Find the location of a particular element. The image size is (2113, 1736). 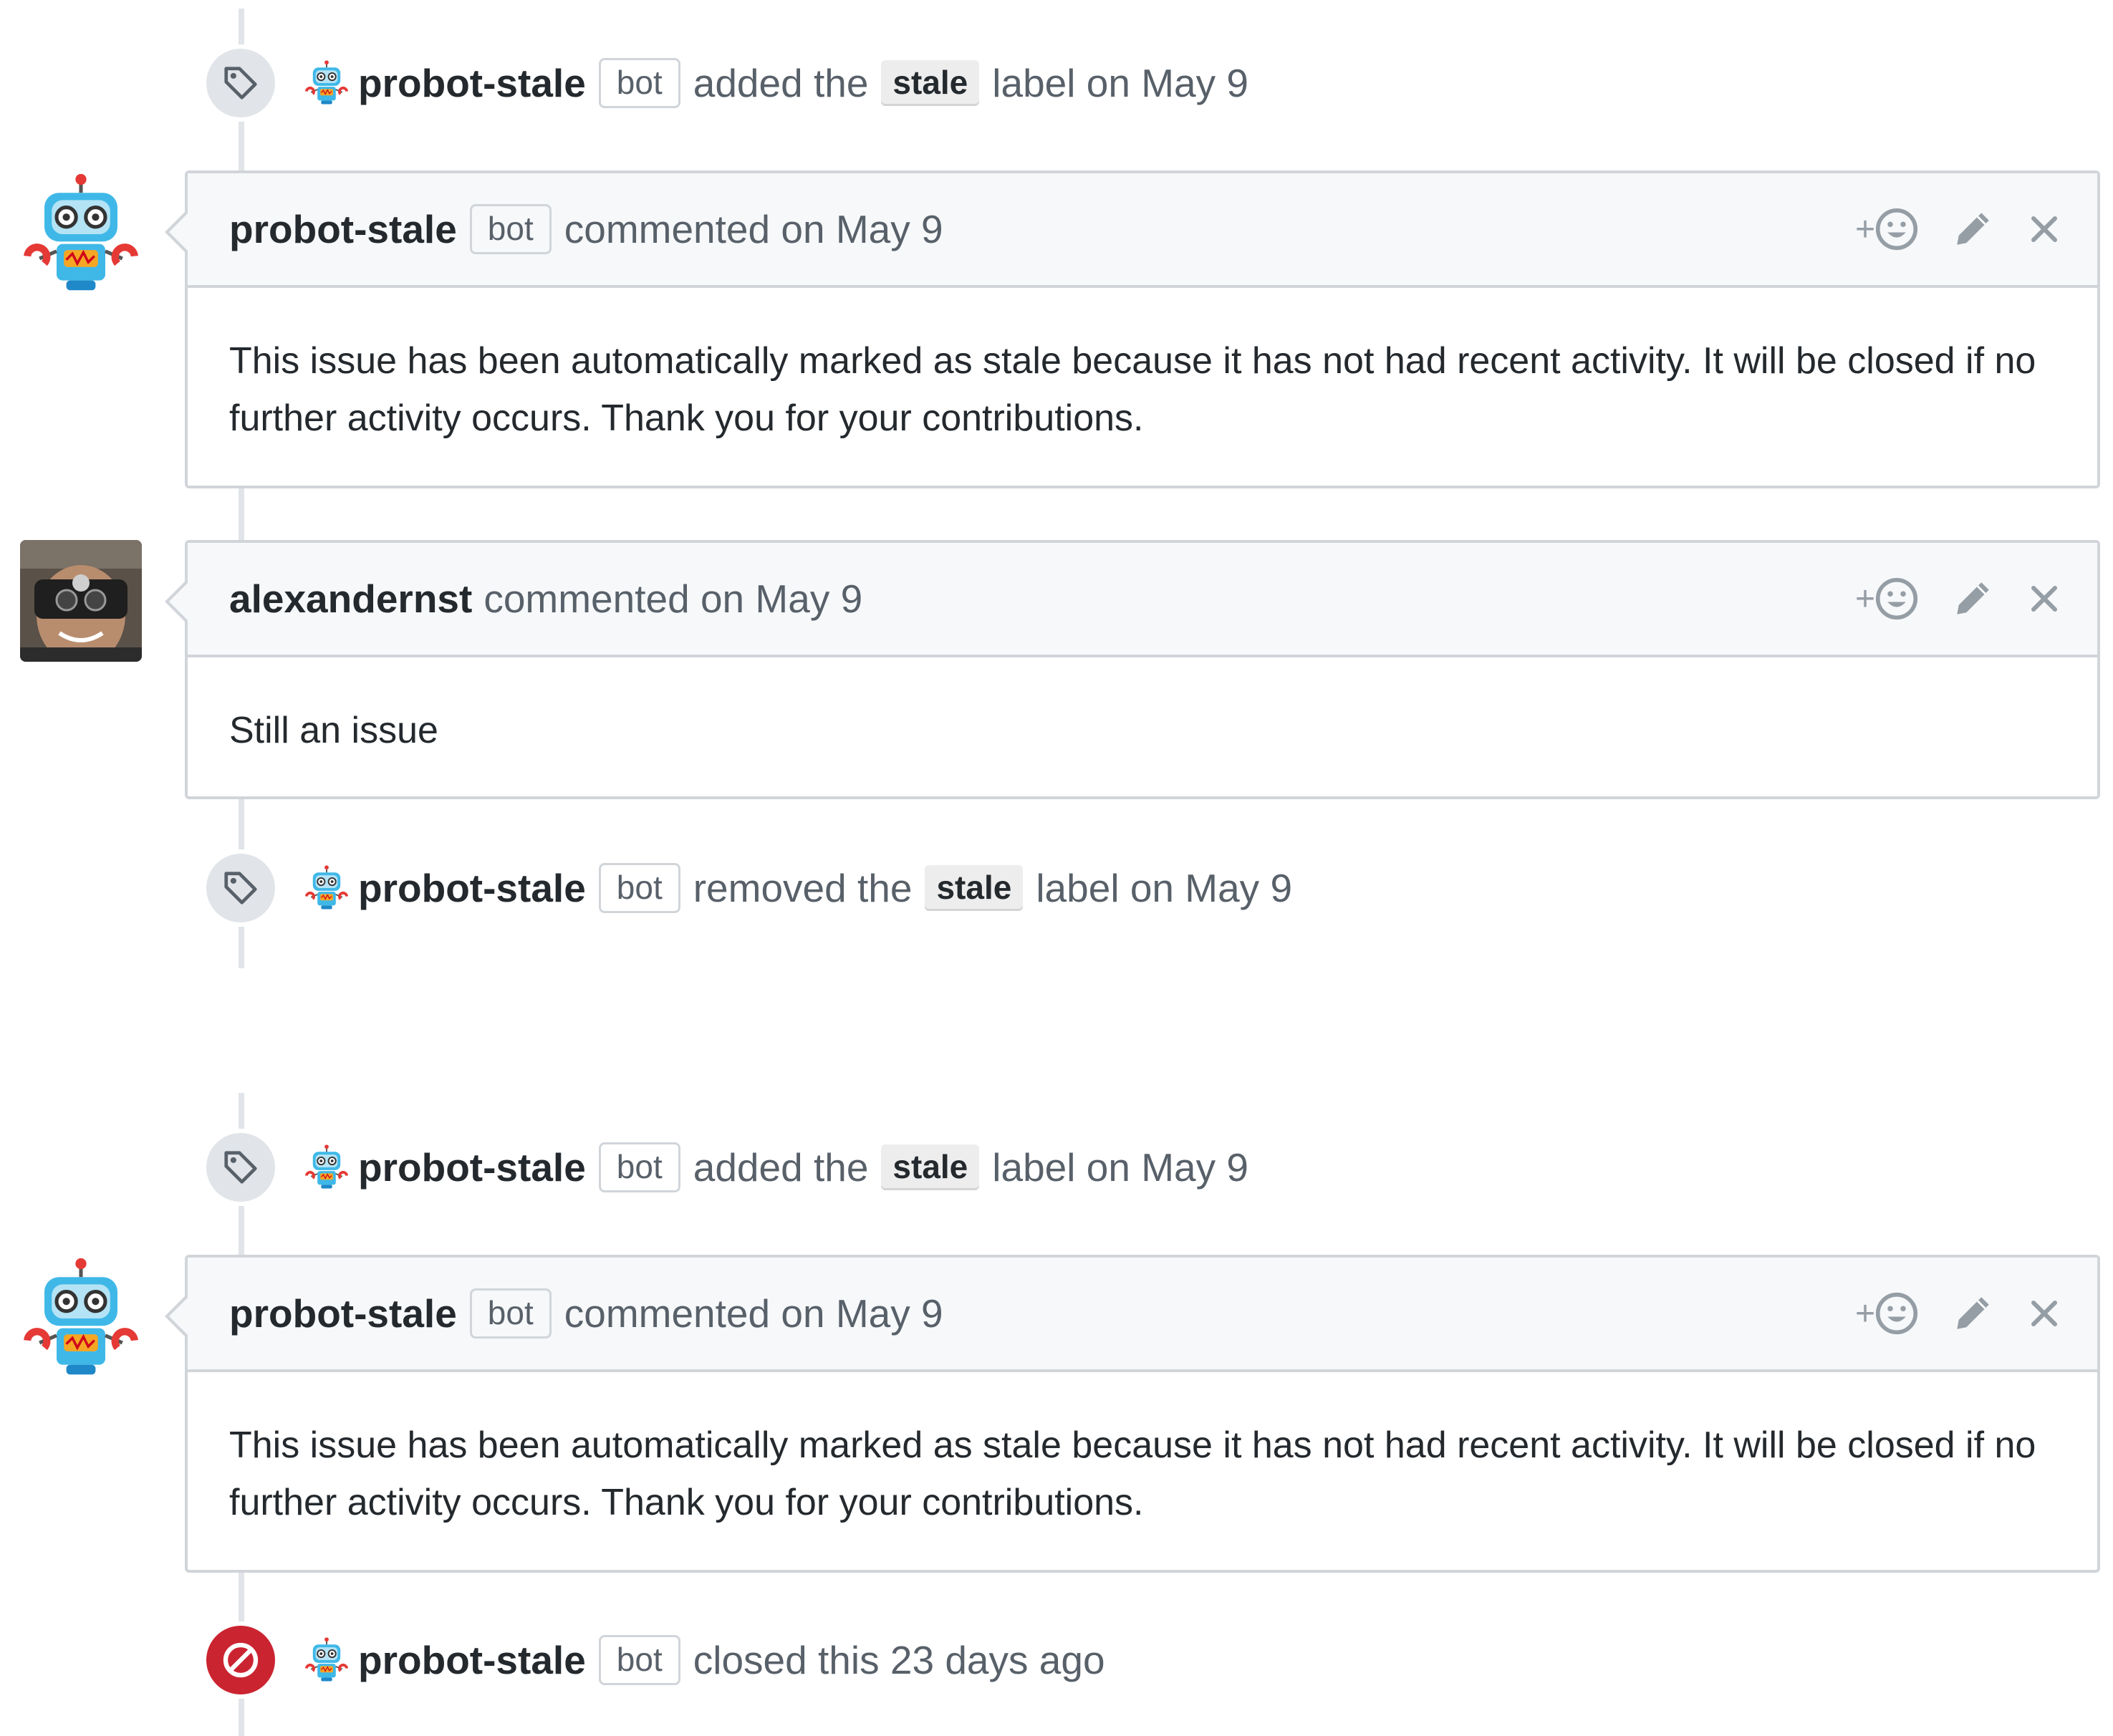

event-description: removed the is located at coordinates (803, 888).